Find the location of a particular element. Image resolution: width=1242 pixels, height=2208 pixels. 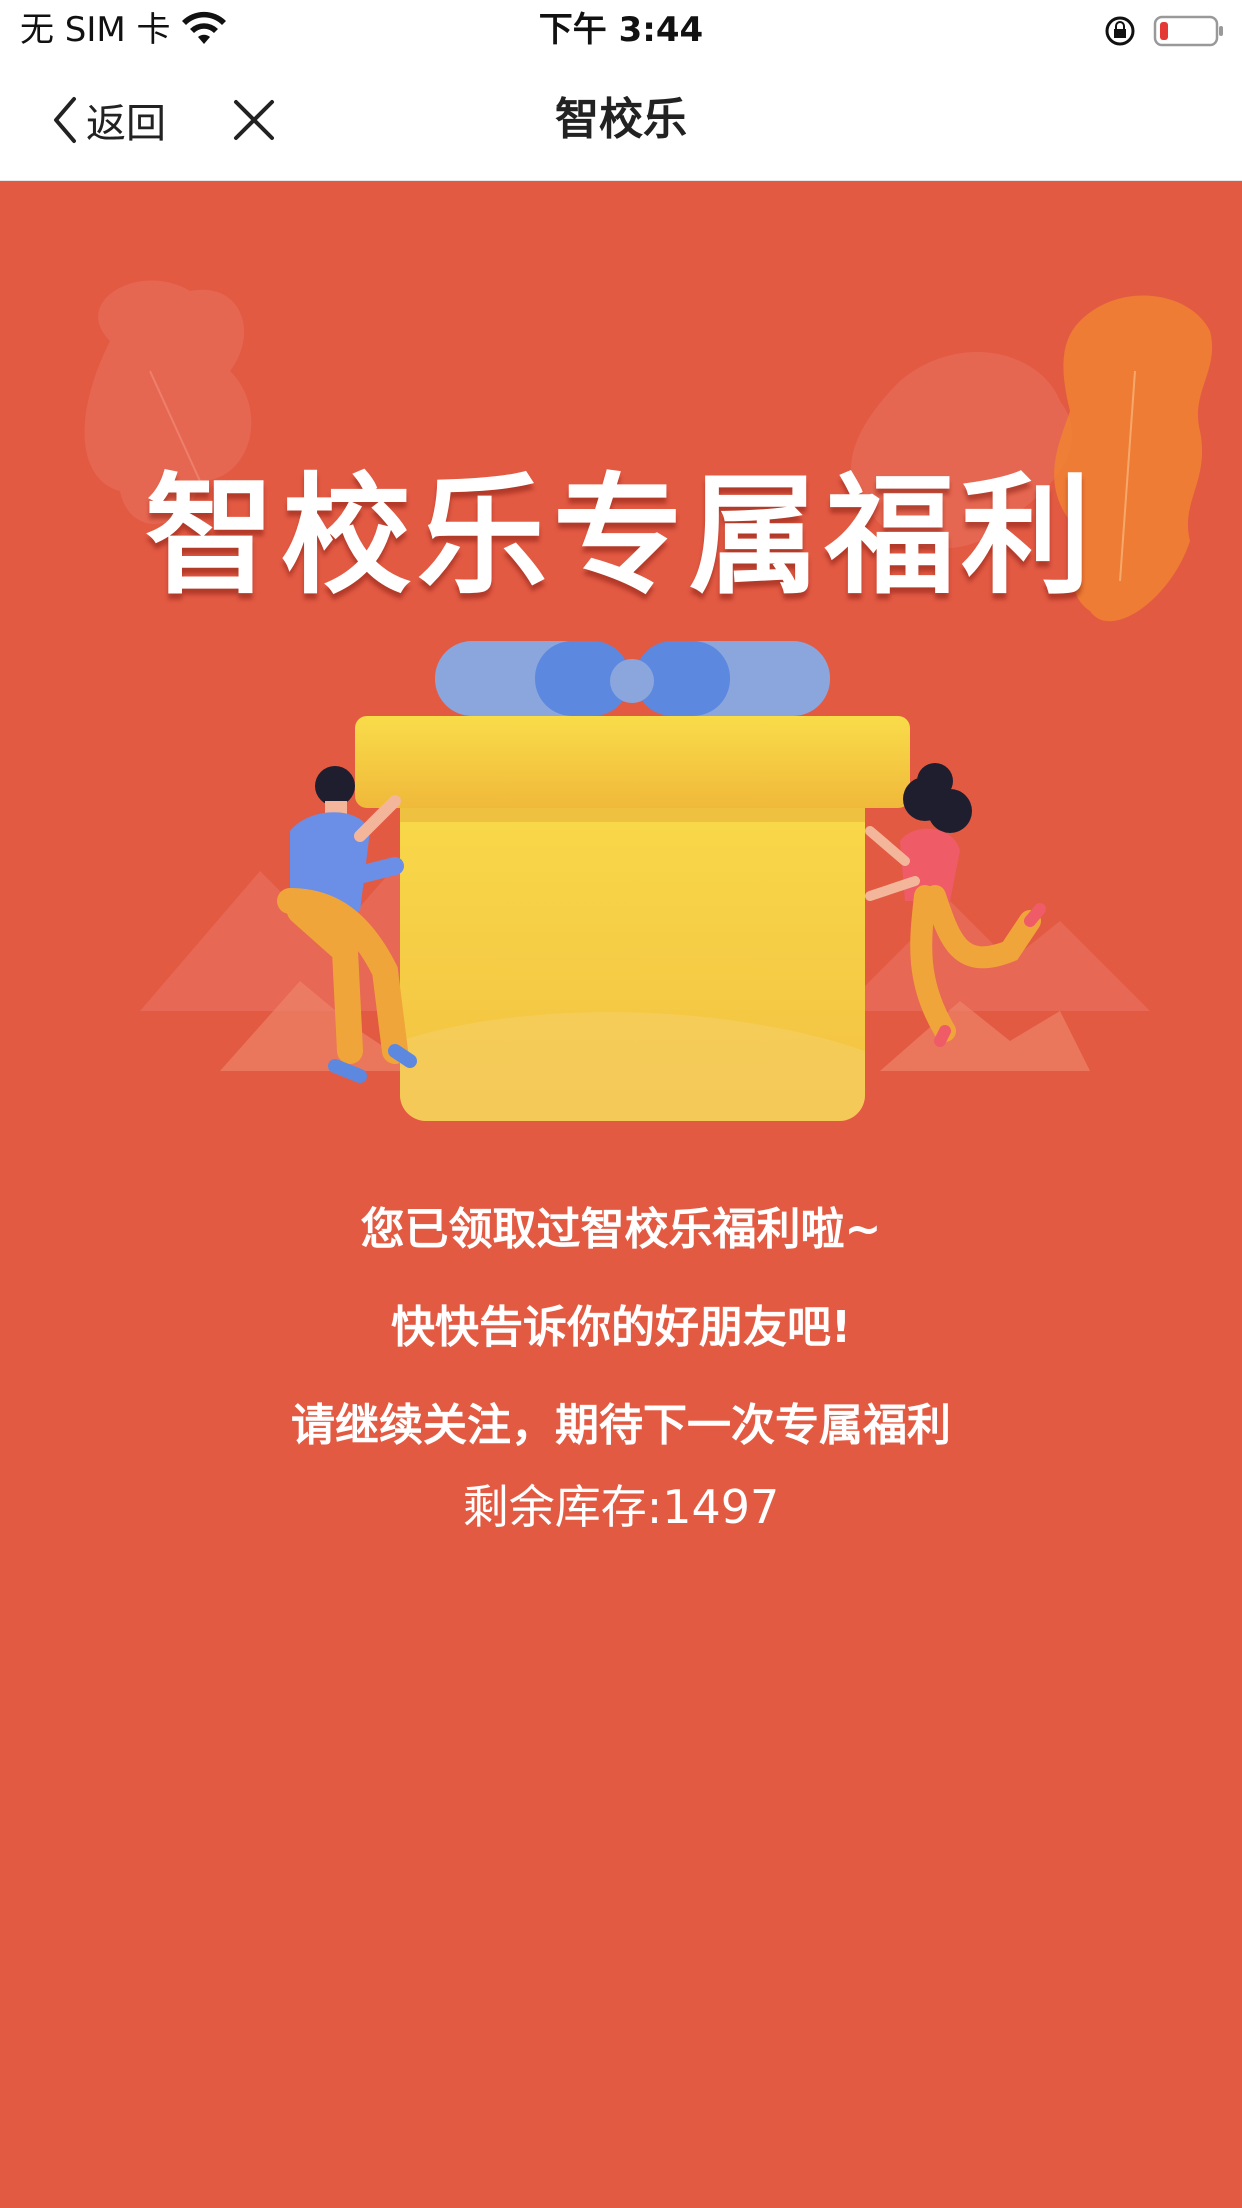

claimed-message: 您已领取过智校乐福利啦~ is located at coordinates (621, 1229).